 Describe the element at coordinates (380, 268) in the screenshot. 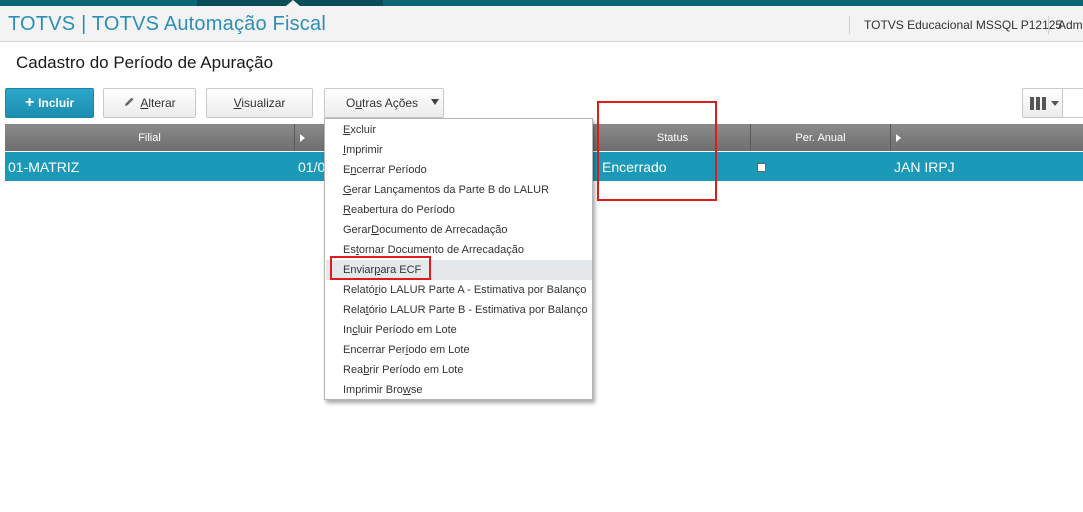

I see `highlight-enviar-ecf-box` at that location.